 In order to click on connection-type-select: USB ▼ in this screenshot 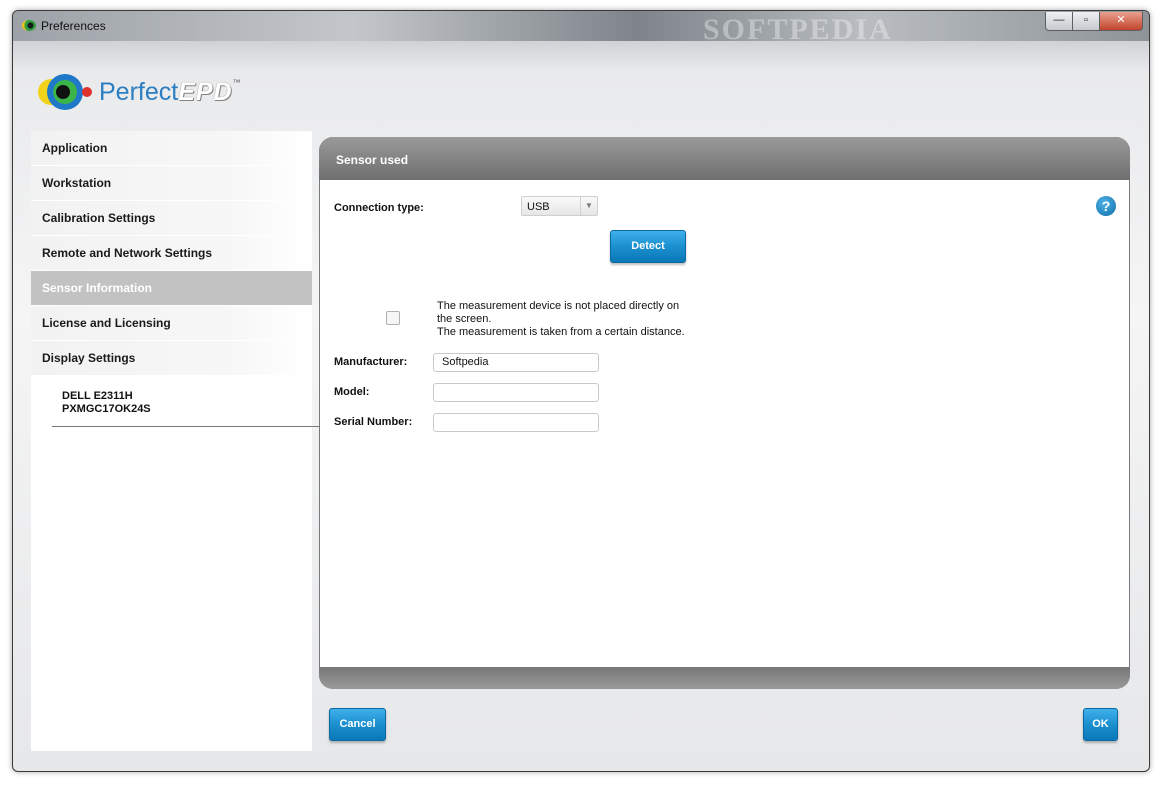, I will do `click(559, 206)`.